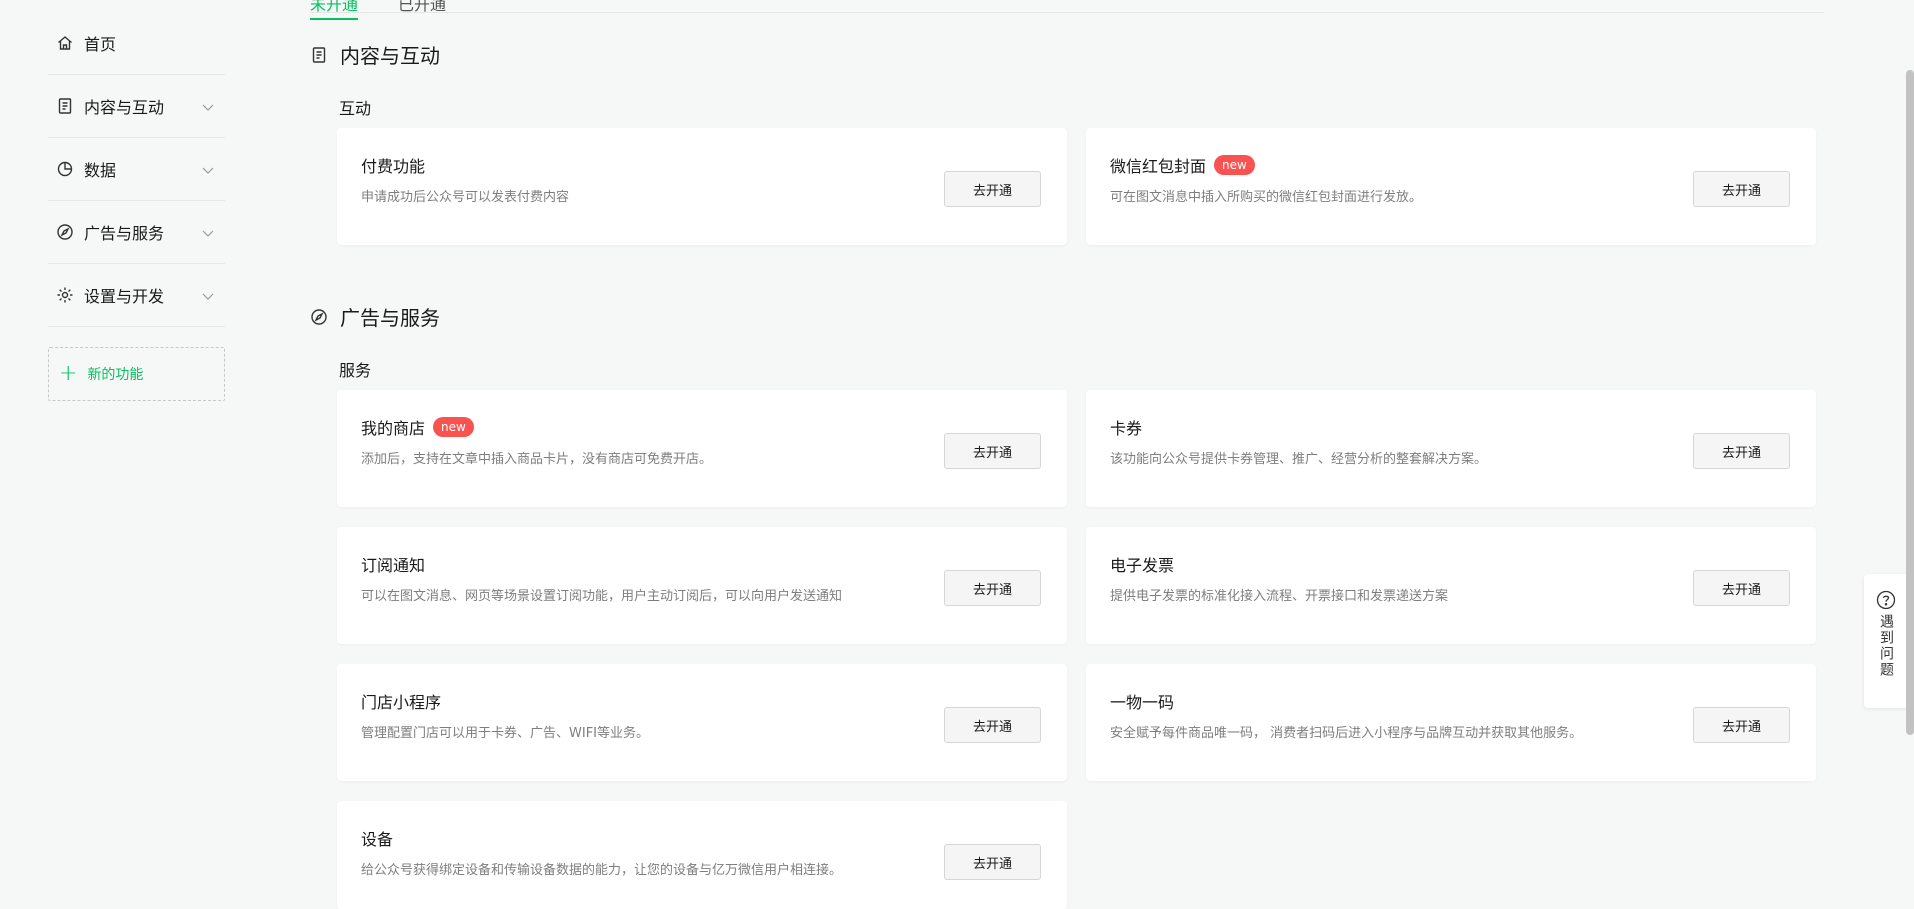 The height and width of the screenshot is (909, 1914). What do you see at coordinates (702, 722) in the screenshot?
I see `feature-card: 门店小程序 管理配置门店可以用于卡券、广告、WIFI等业务。 去开通` at bounding box center [702, 722].